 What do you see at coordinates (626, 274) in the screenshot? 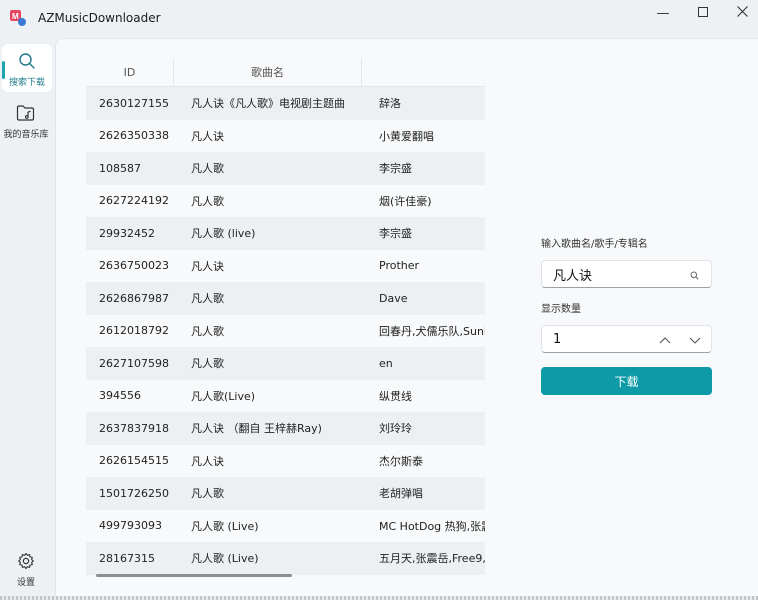
I see `search-input: 凡人诀` at bounding box center [626, 274].